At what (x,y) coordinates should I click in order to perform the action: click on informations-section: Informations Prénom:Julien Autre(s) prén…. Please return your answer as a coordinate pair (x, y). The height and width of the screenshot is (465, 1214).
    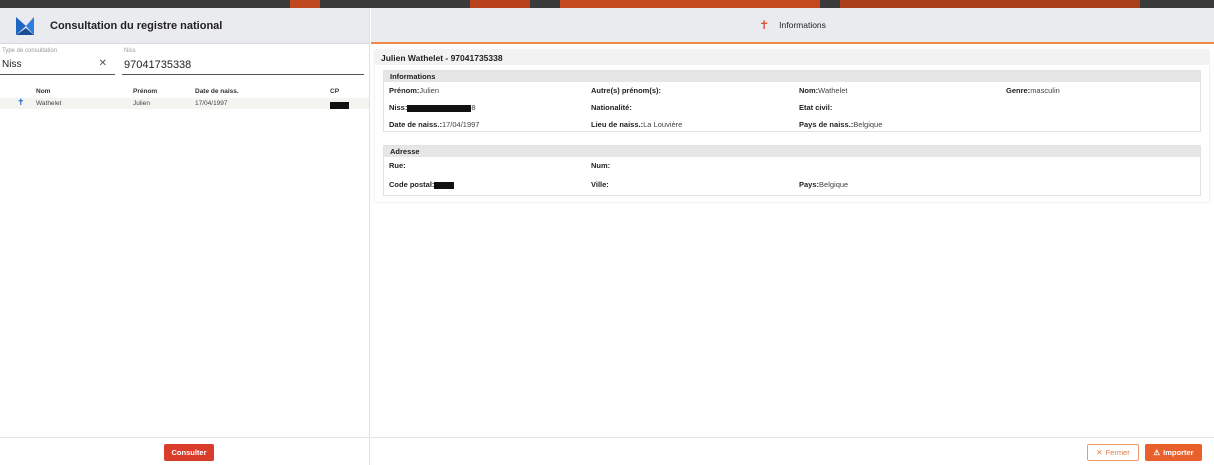
    Looking at the image, I should click on (792, 101).